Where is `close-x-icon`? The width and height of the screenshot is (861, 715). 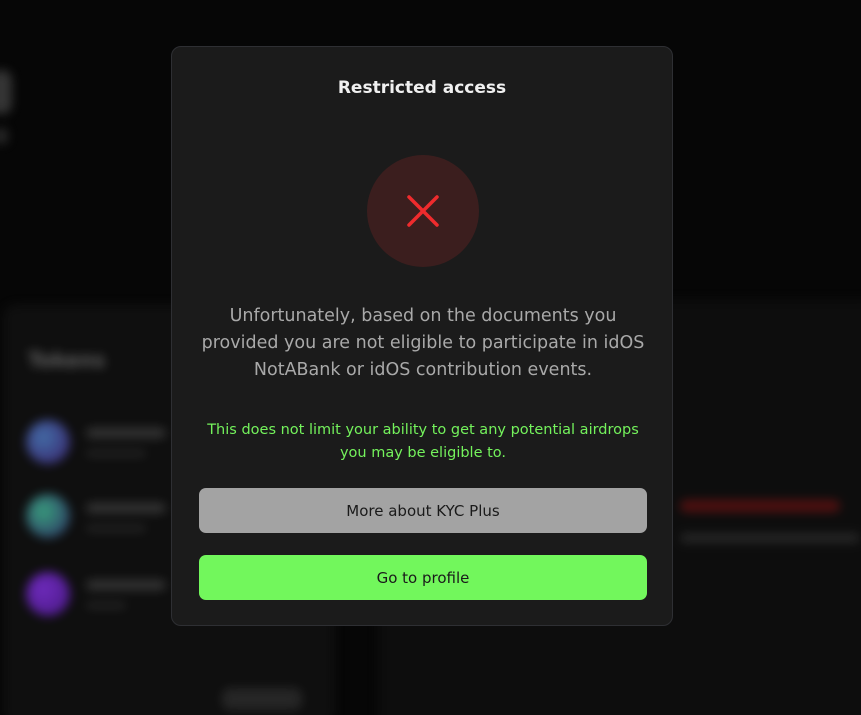 close-x-icon is located at coordinates (423, 211).